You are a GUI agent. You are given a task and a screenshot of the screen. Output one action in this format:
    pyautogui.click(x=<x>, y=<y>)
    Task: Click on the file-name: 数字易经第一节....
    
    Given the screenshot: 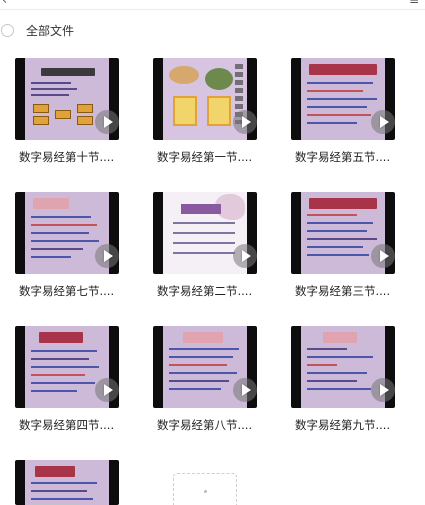 What is the action you would take?
    pyautogui.click(x=205, y=157)
    